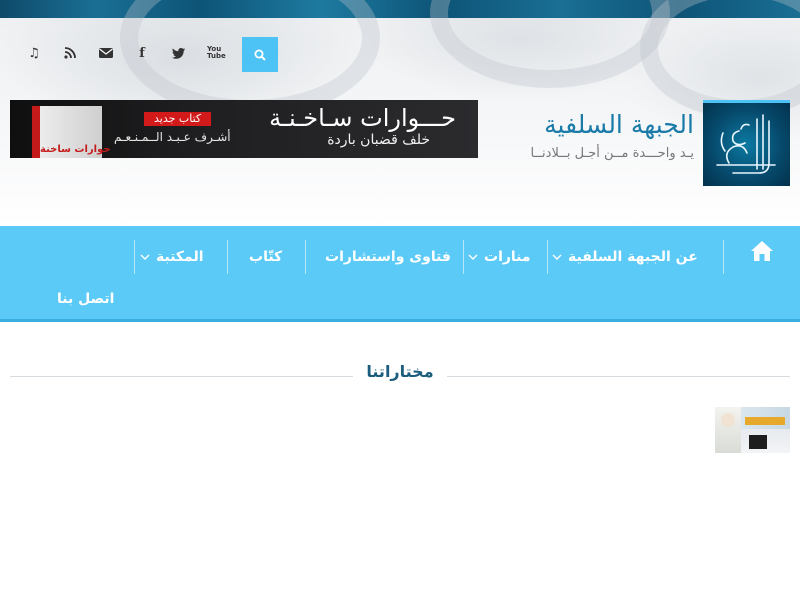  I want to click on search-button, so click(260, 54).